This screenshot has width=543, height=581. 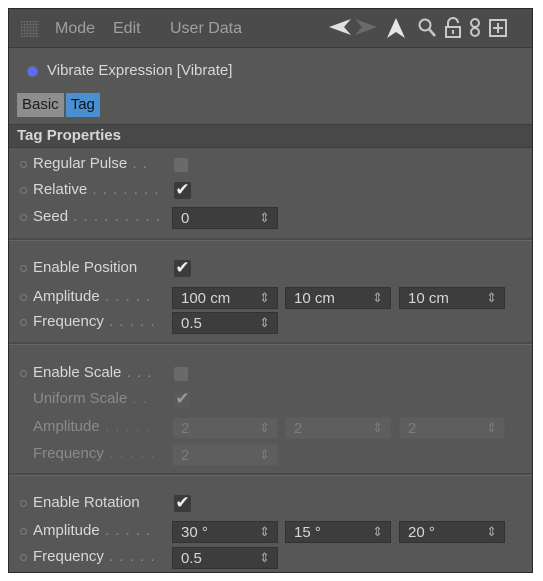 I want to click on uniform-scale-checkbox: ✔, so click(x=182, y=399).